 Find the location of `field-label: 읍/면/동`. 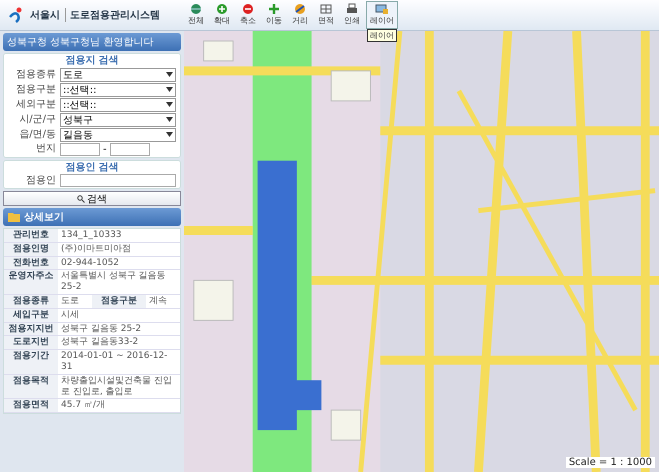

field-label: 읍/면/동 is located at coordinates (37, 134).